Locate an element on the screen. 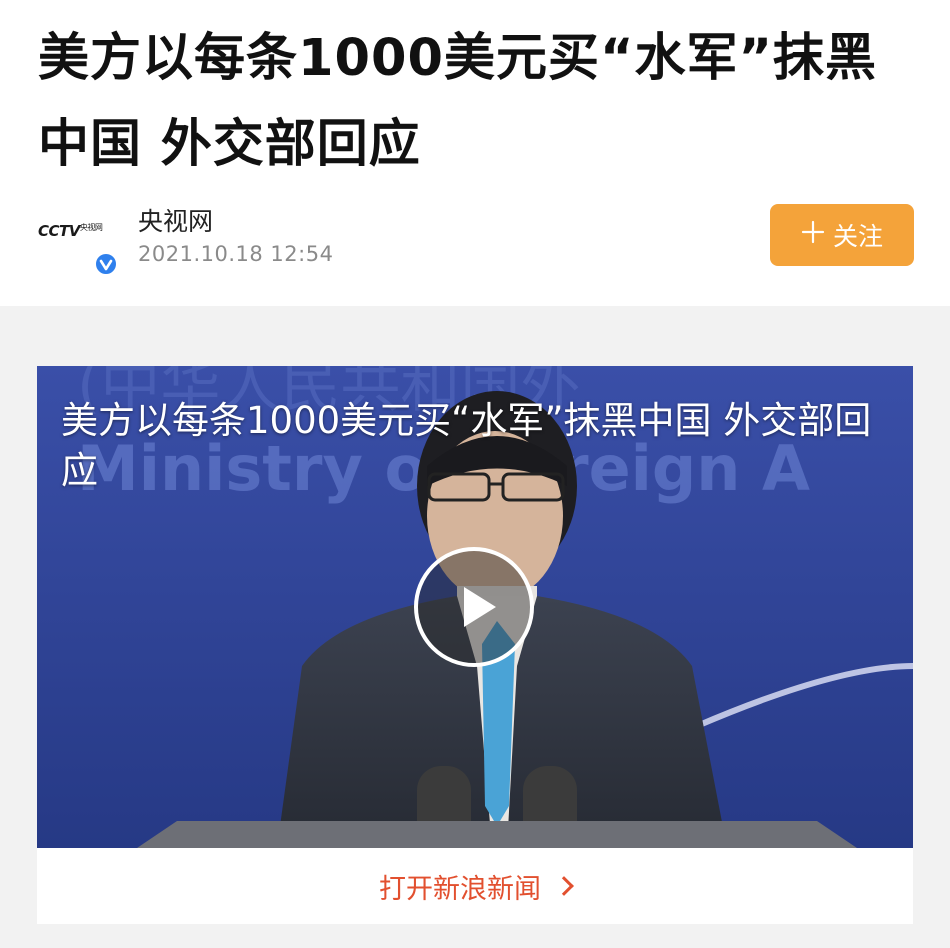 The image size is (950, 948). plus-icon is located at coordinates (813, 235).